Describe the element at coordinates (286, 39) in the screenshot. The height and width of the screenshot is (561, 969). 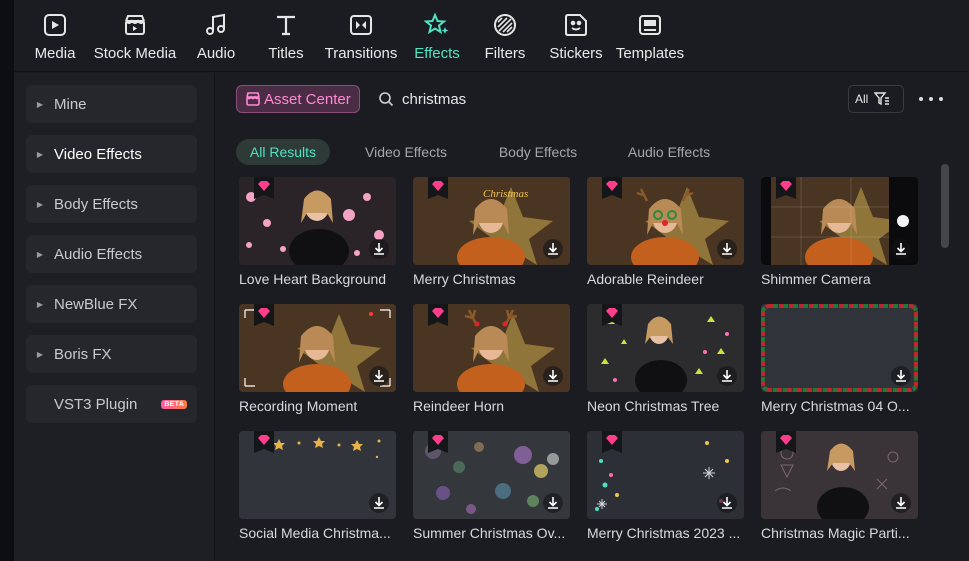
I see `toolbar-titles: Titles` at that location.